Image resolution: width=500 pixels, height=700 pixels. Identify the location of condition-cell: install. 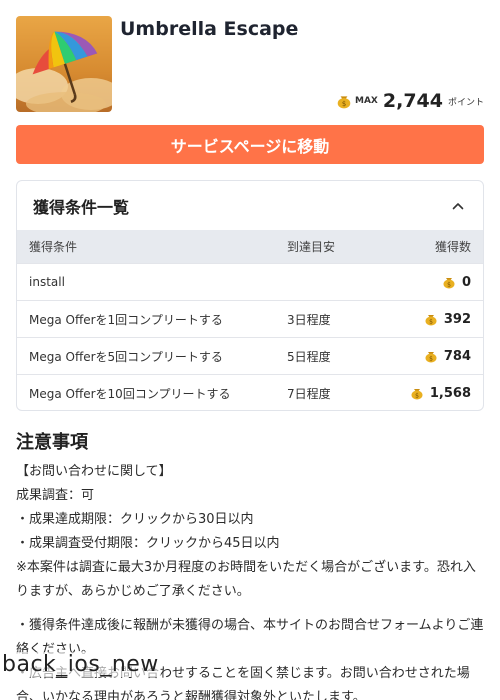
(47, 282).